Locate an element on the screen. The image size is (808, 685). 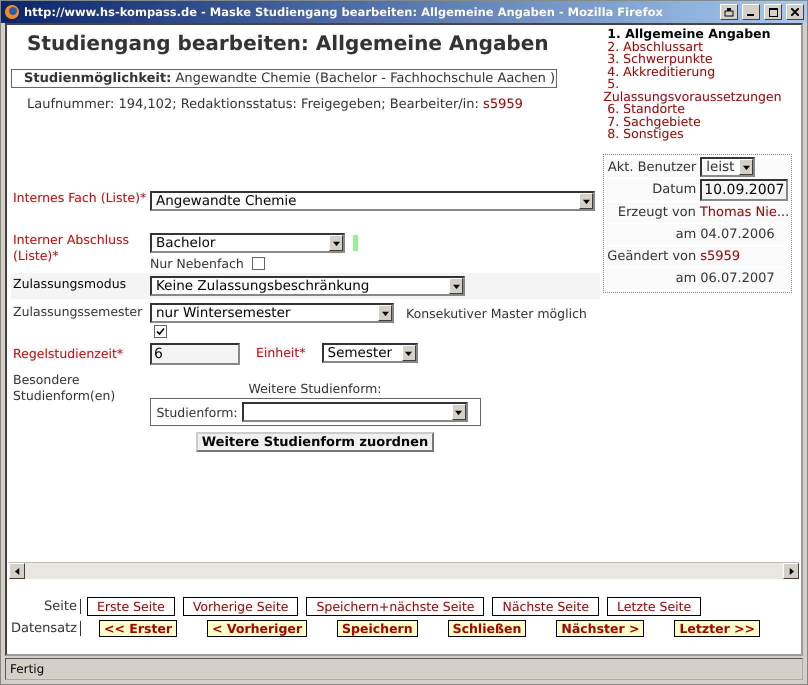
page-button: Nächste Seite is located at coordinates (546, 606).